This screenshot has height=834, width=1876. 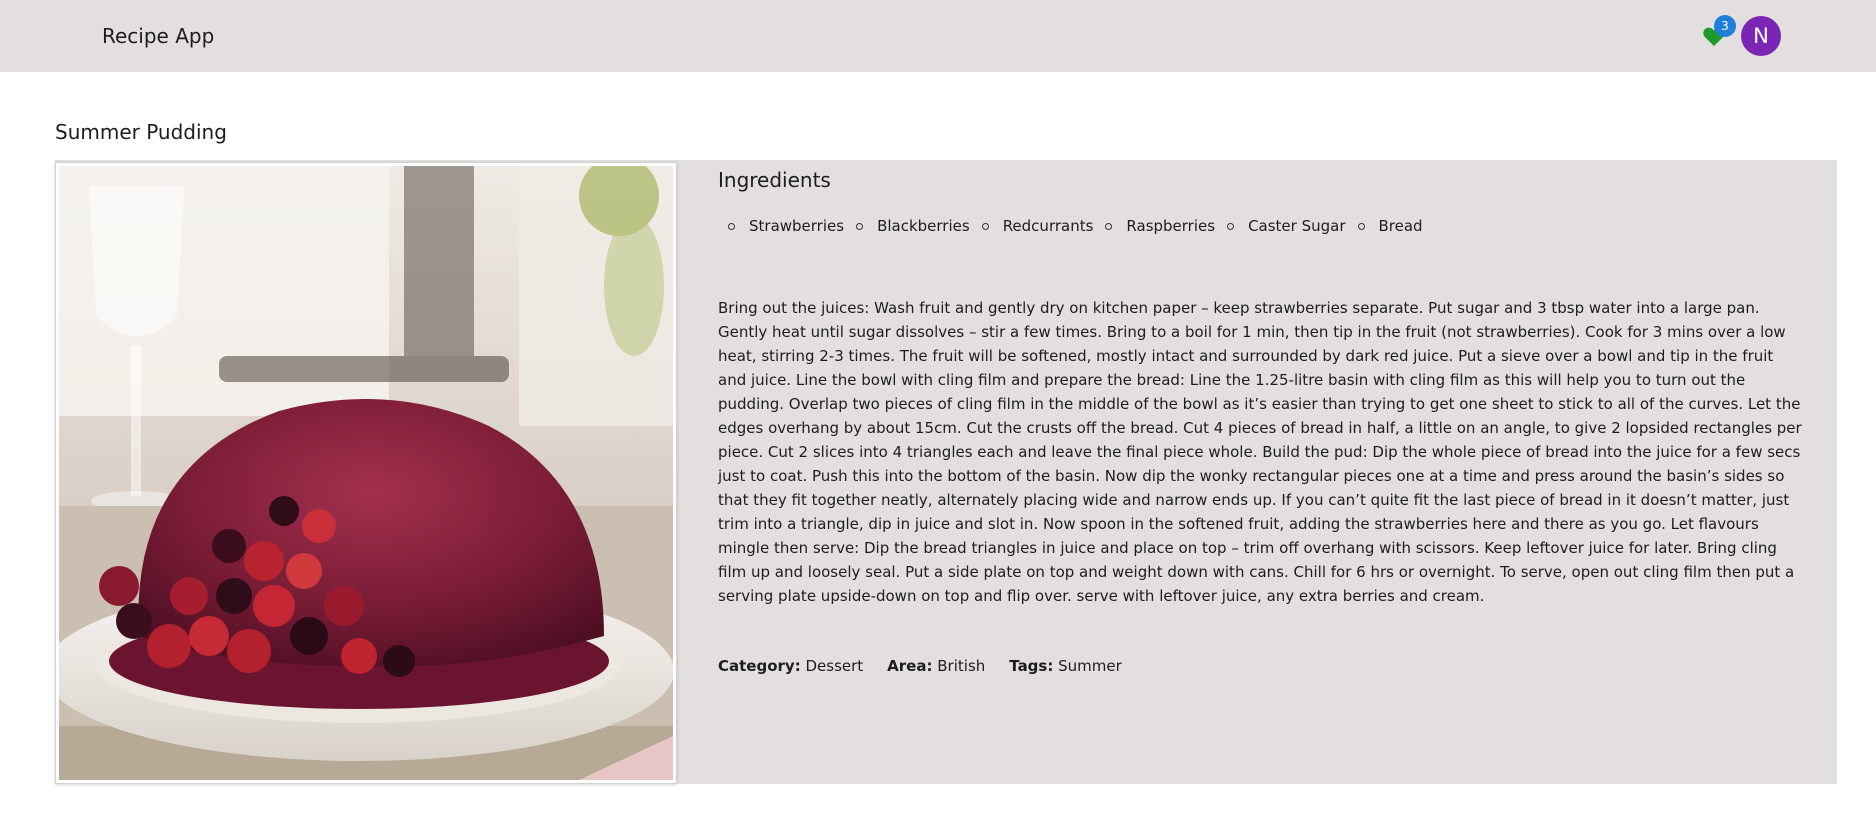 What do you see at coordinates (910, 666) in the screenshot?
I see `area-label: Area:` at bounding box center [910, 666].